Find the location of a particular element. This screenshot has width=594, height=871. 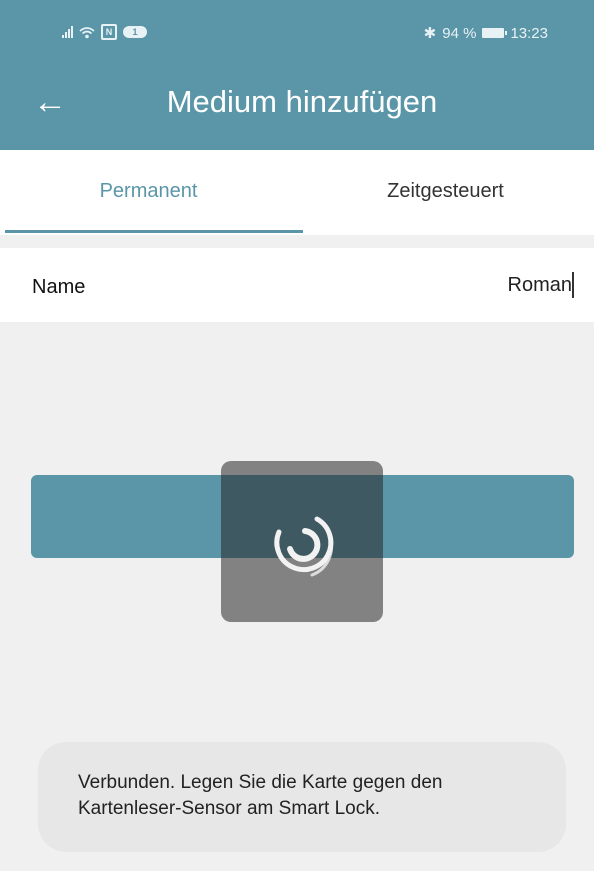

name-label: Name is located at coordinates (59, 287).